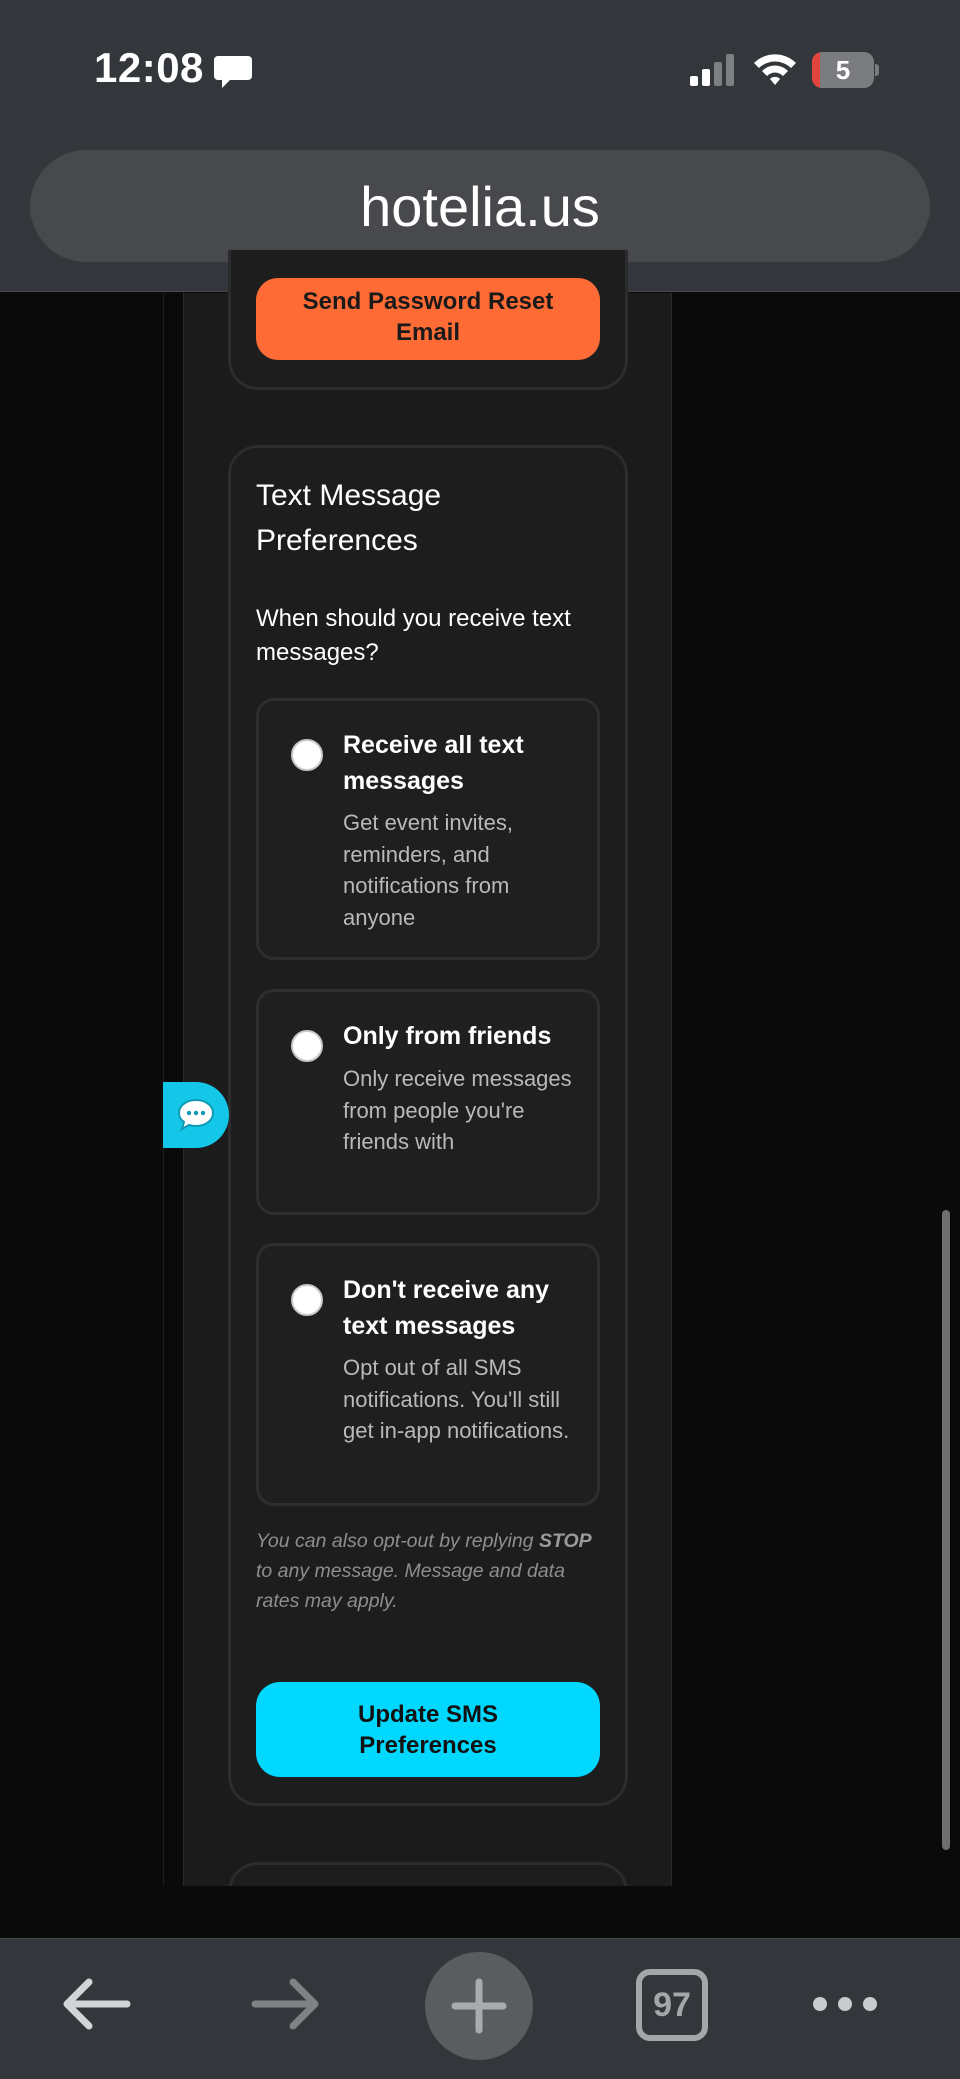 The image size is (960, 2079). I want to click on send-password-reset-label: Send Password Reset Email, so click(428, 317).